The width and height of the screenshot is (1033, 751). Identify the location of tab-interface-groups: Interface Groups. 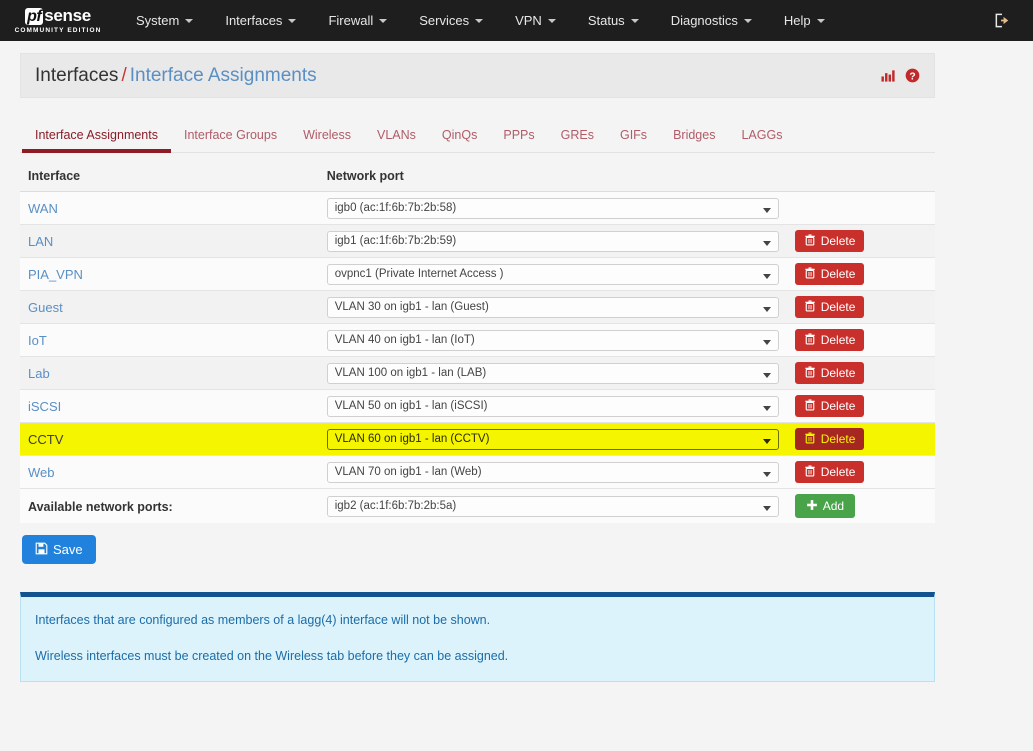
(230, 138).